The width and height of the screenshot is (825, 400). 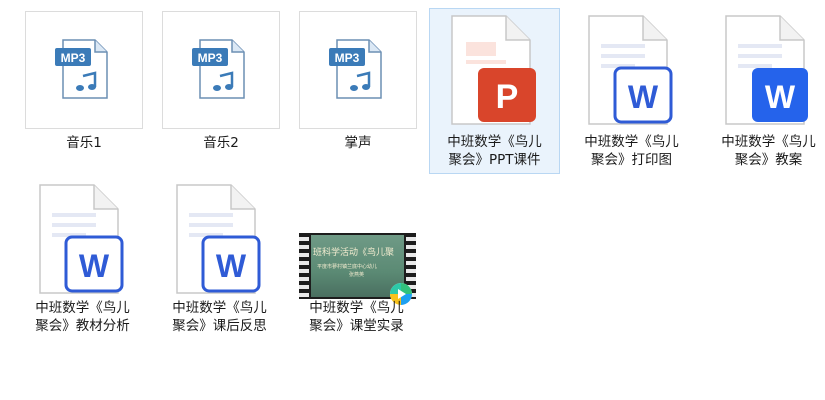 What do you see at coordinates (768, 151) in the screenshot?
I see `file-name: 中班数学《鸟儿 聚会》教案` at bounding box center [768, 151].